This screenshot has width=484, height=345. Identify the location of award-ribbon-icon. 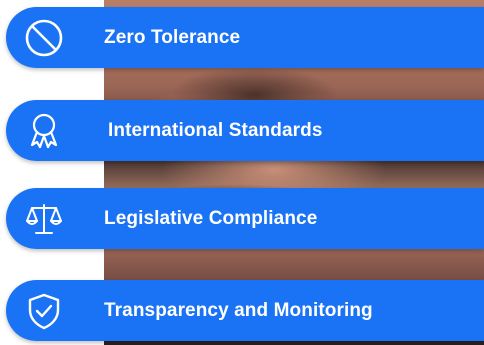
(44, 131).